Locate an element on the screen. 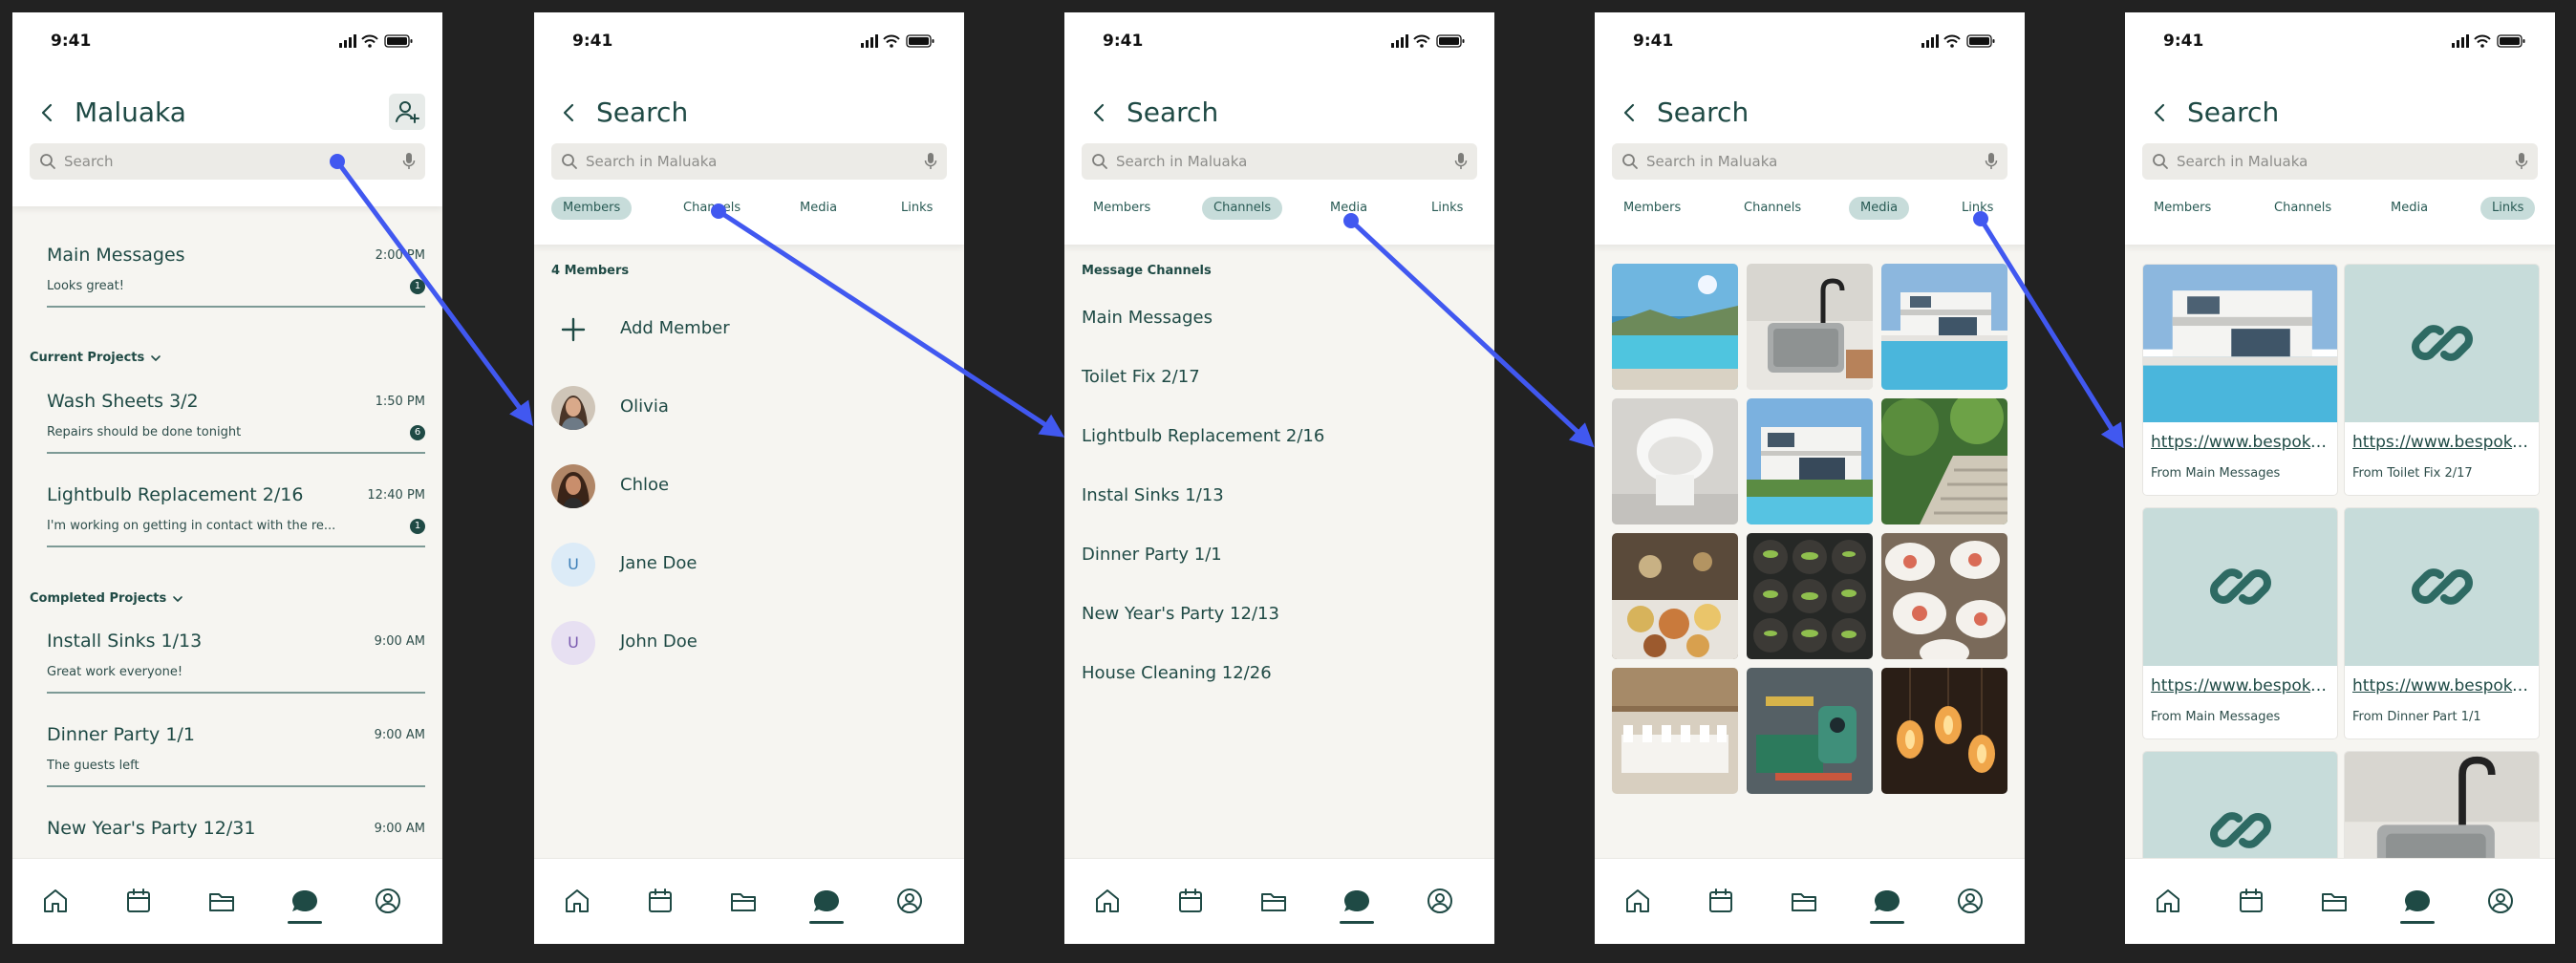 This screenshot has width=2576, height=963. steel-sink-photo is located at coordinates (1810, 327).